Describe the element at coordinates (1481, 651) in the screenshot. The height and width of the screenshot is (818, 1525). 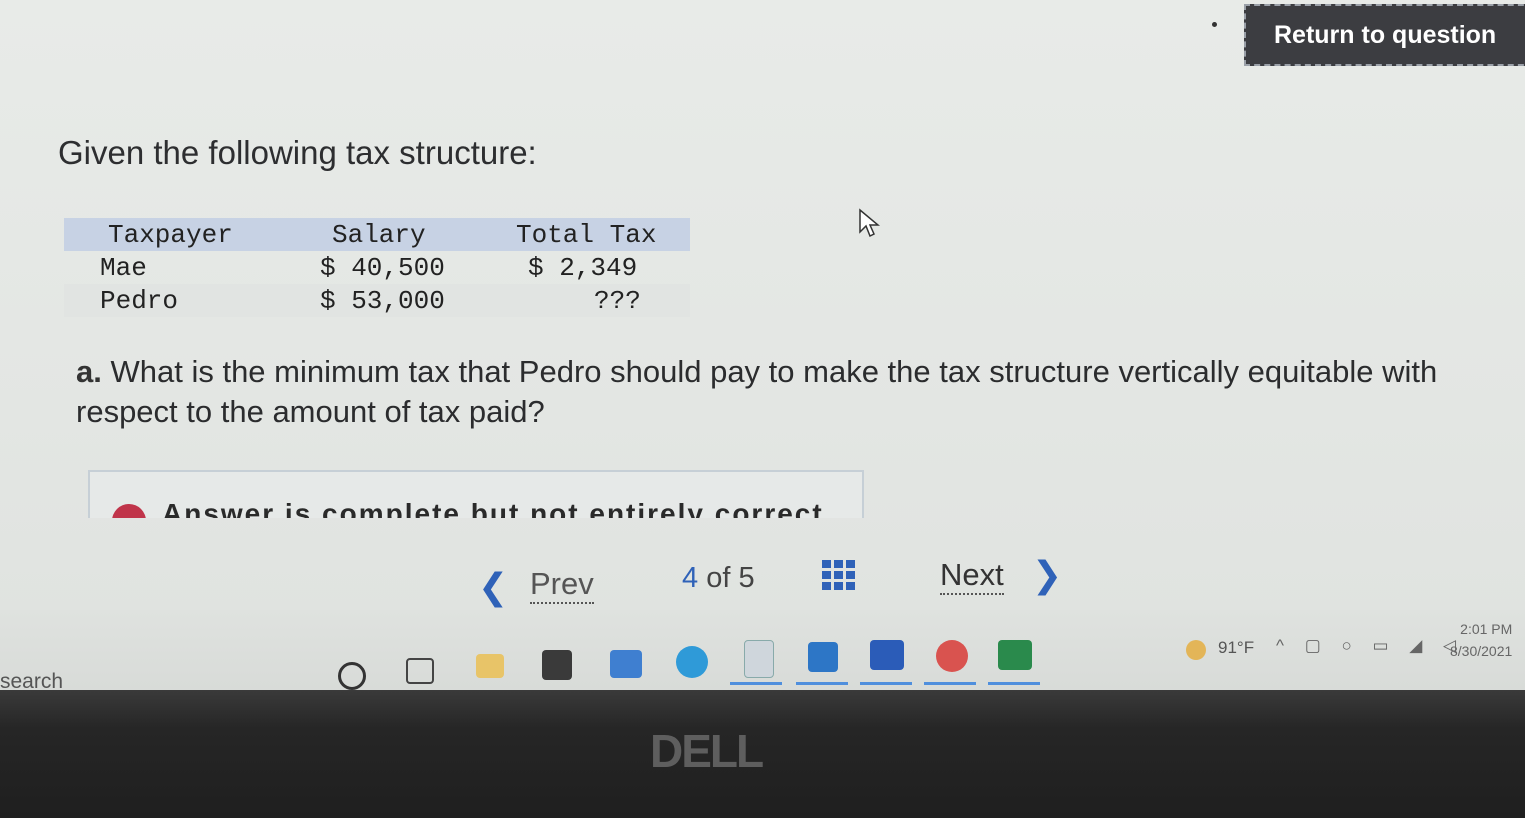
I see `clock-date: 8/30/2021` at that location.